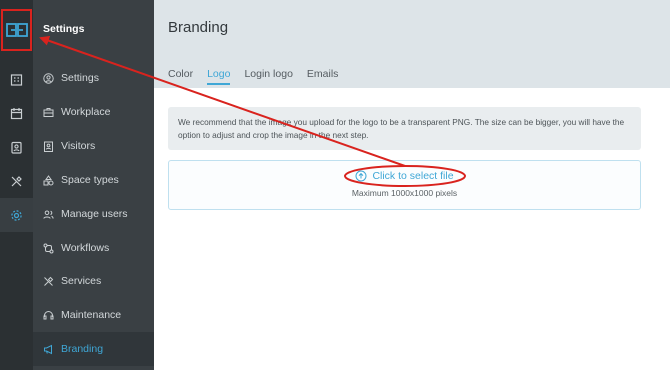 Image resolution: width=670 pixels, height=370 pixels. I want to click on nav-item-settings: Settings, so click(93, 78).